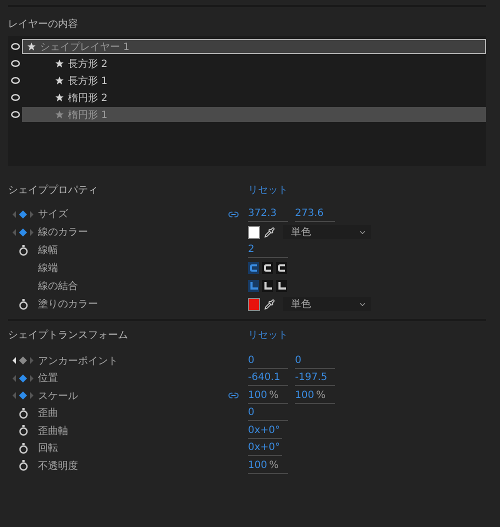 The height and width of the screenshot is (527, 500). I want to click on property-label: 不透明度, so click(58, 466).